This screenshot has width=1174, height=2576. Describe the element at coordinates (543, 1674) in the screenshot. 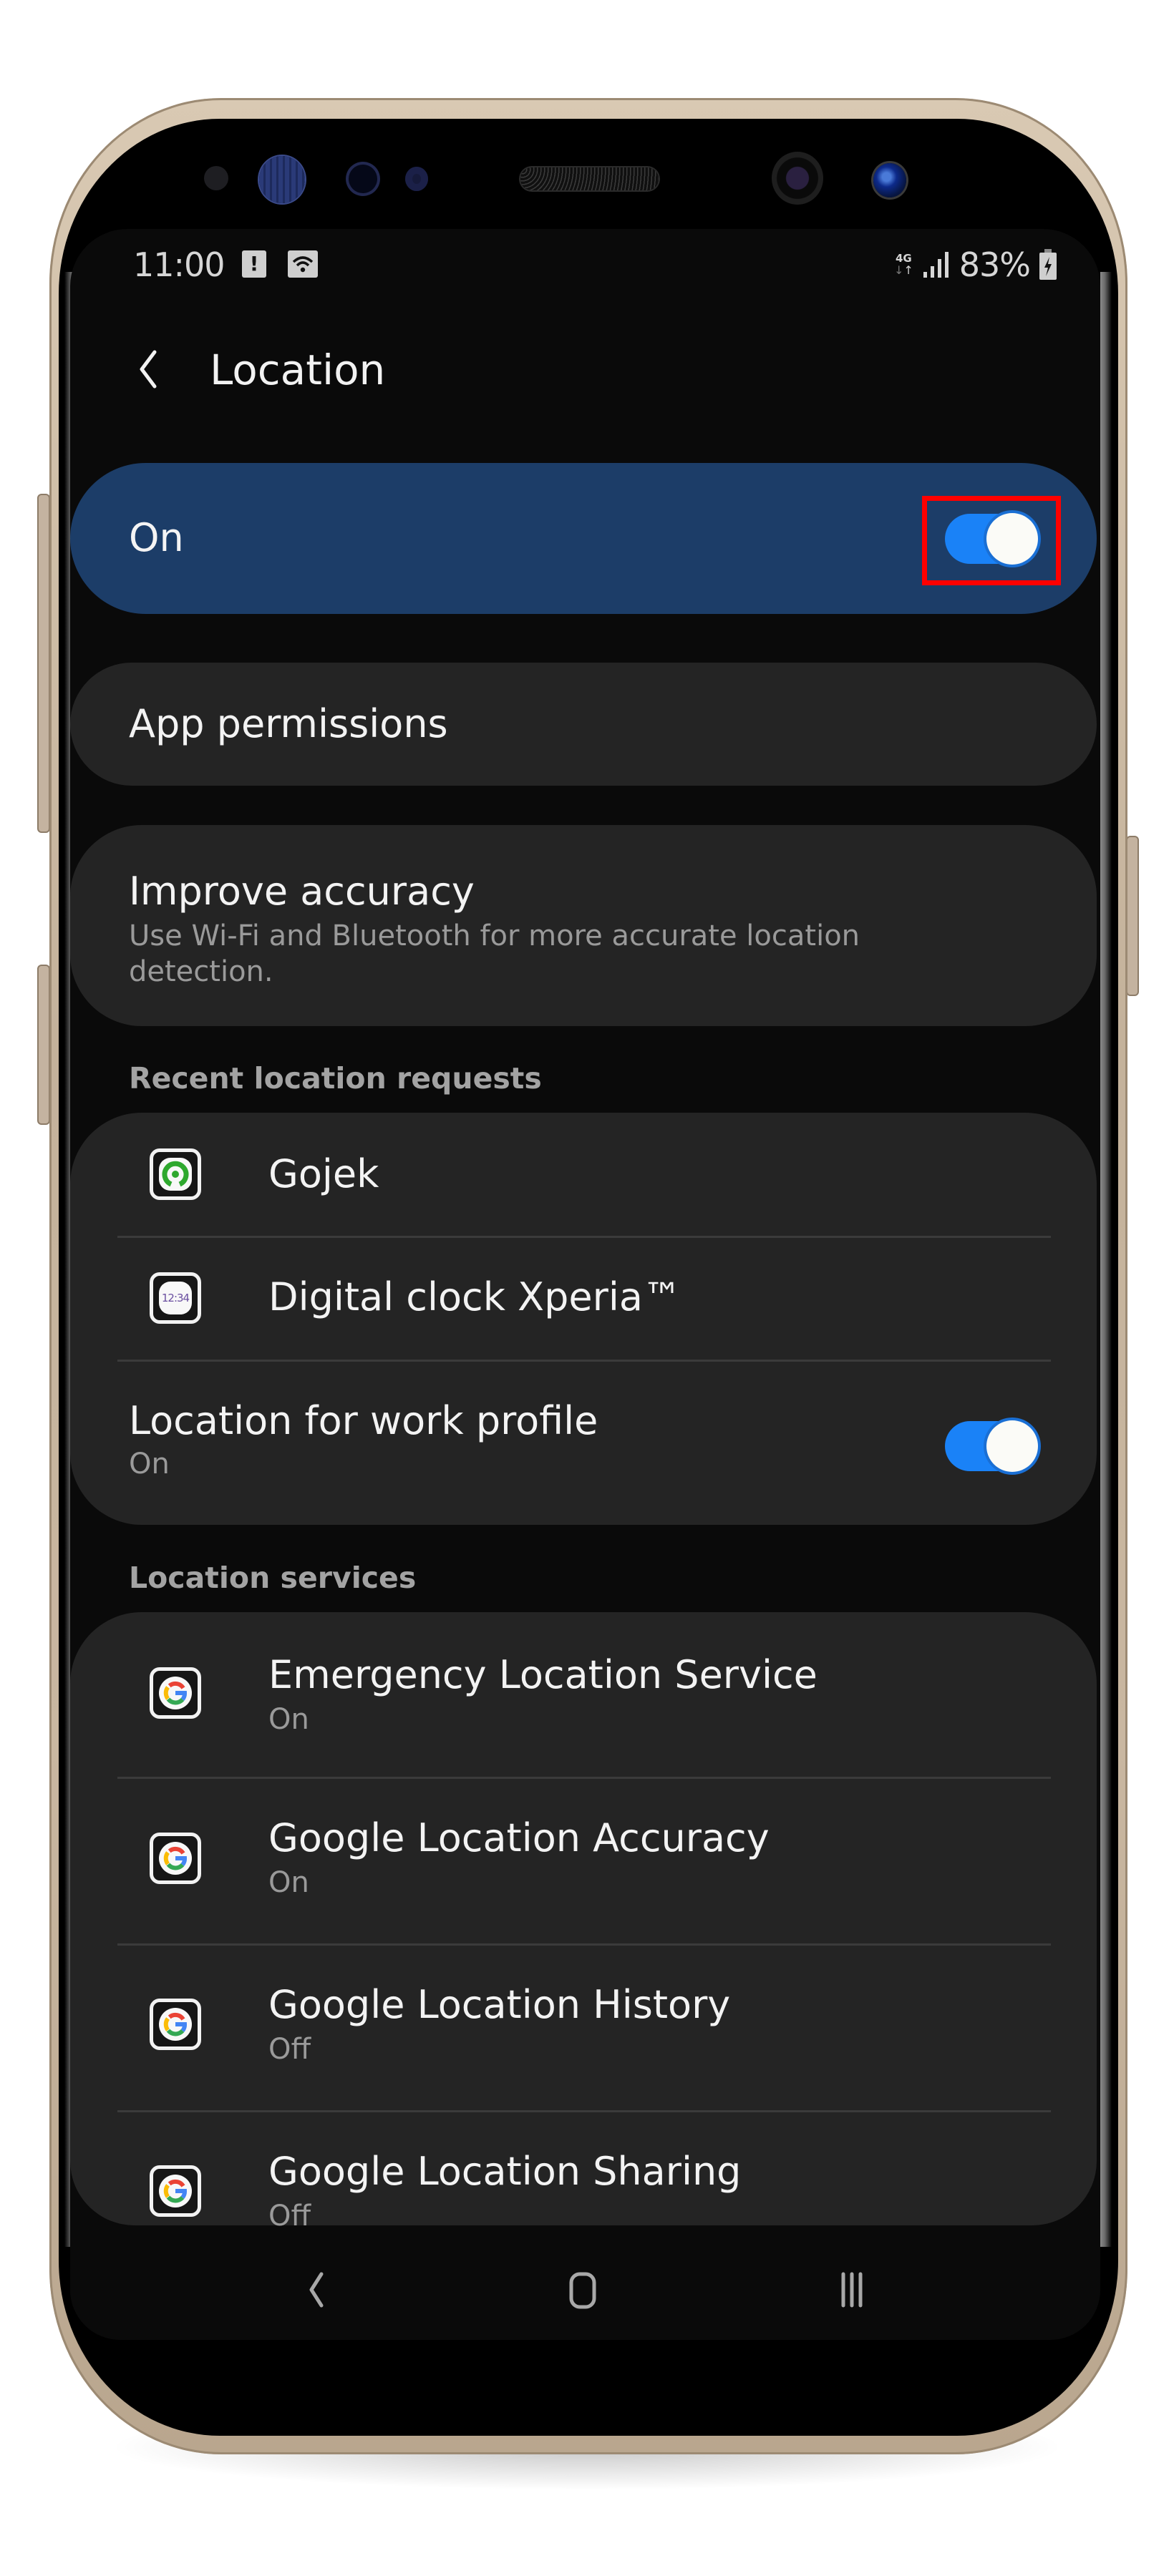

I see `service-name: Emergency Location Service` at that location.